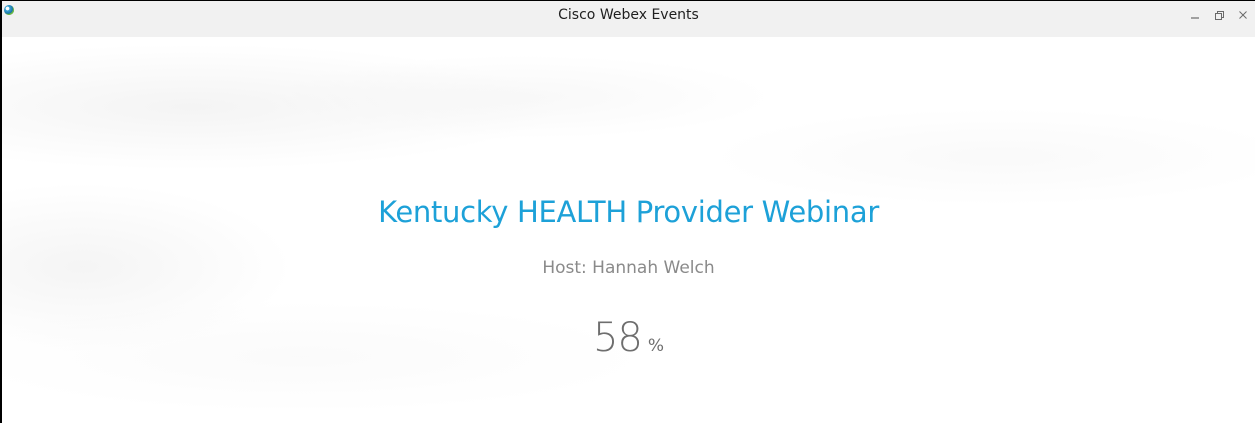 This screenshot has height=424, width=1257. Describe the element at coordinates (628, 15) in the screenshot. I see `window-title: Cisco Webex Events` at that location.